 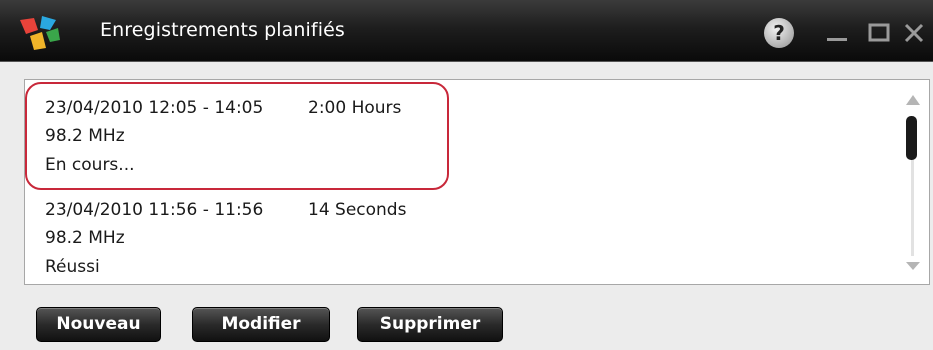 What do you see at coordinates (261, 324) in the screenshot?
I see `edit-button: Modifier` at bounding box center [261, 324].